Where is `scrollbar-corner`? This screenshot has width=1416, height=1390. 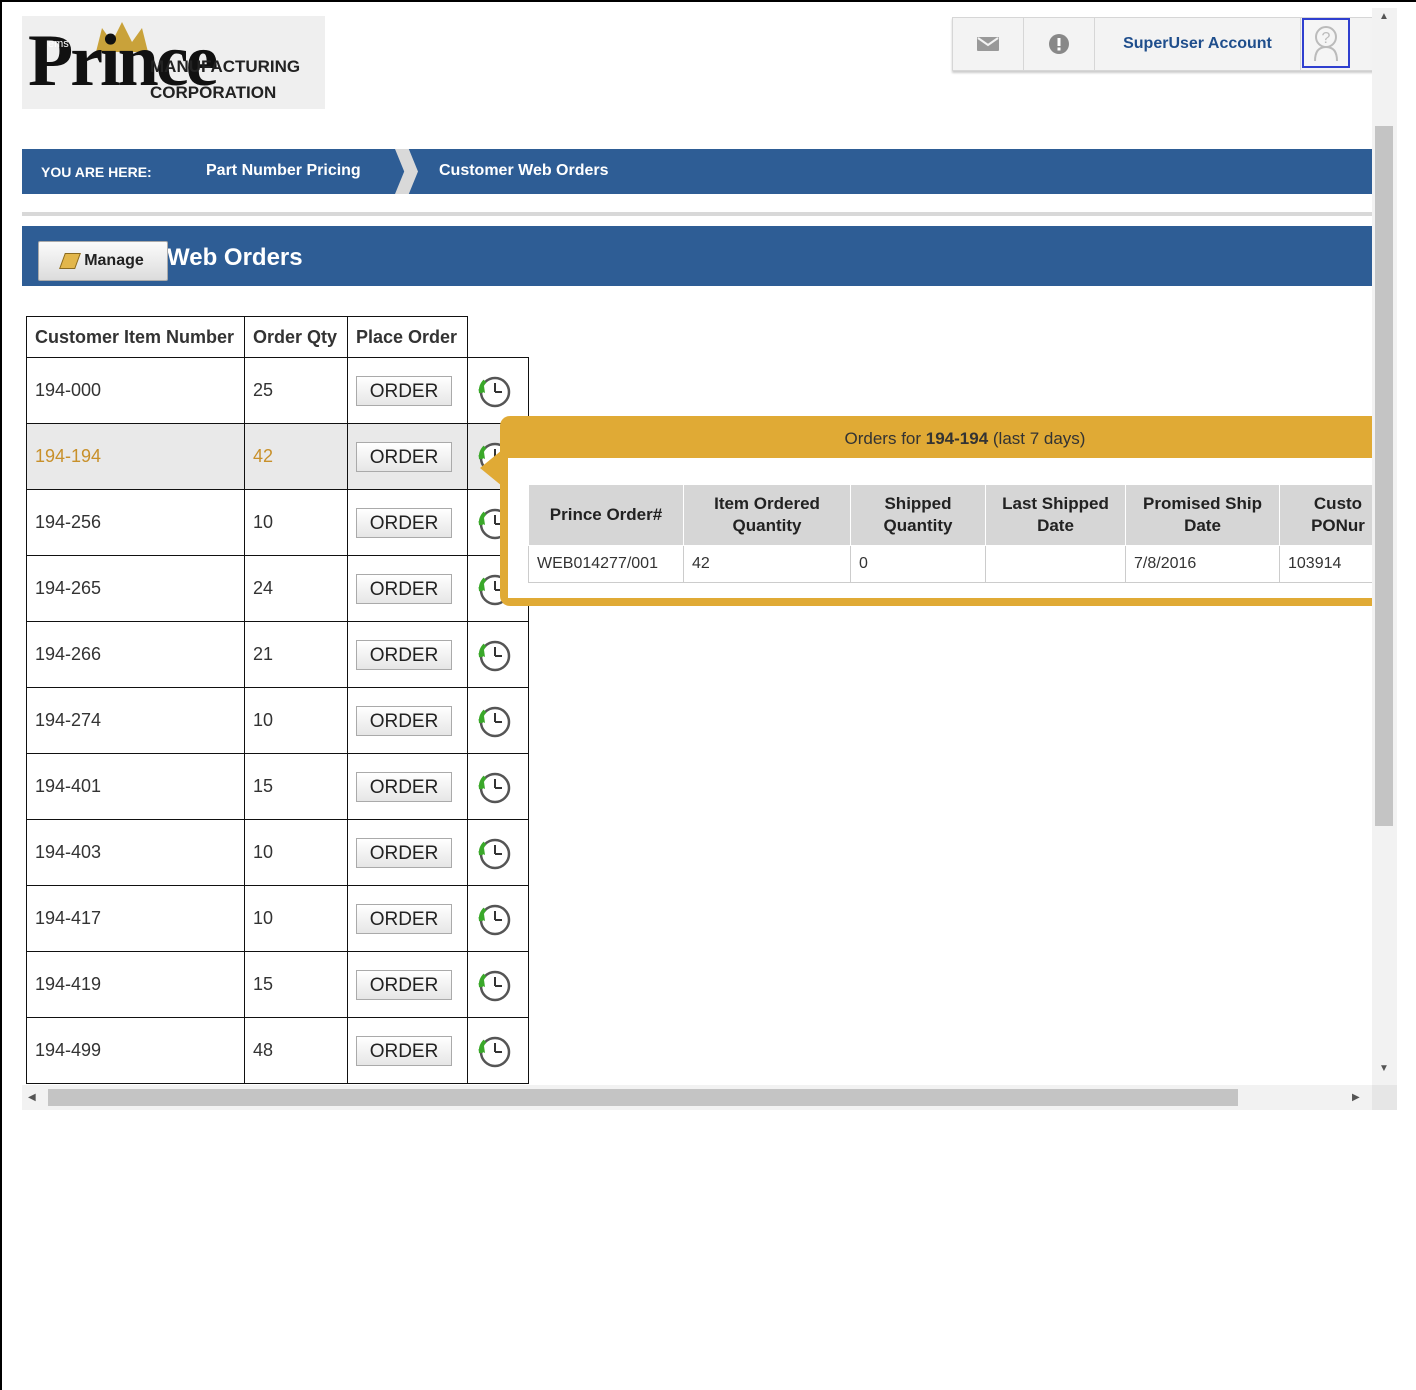 scrollbar-corner is located at coordinates (1384, 1097).